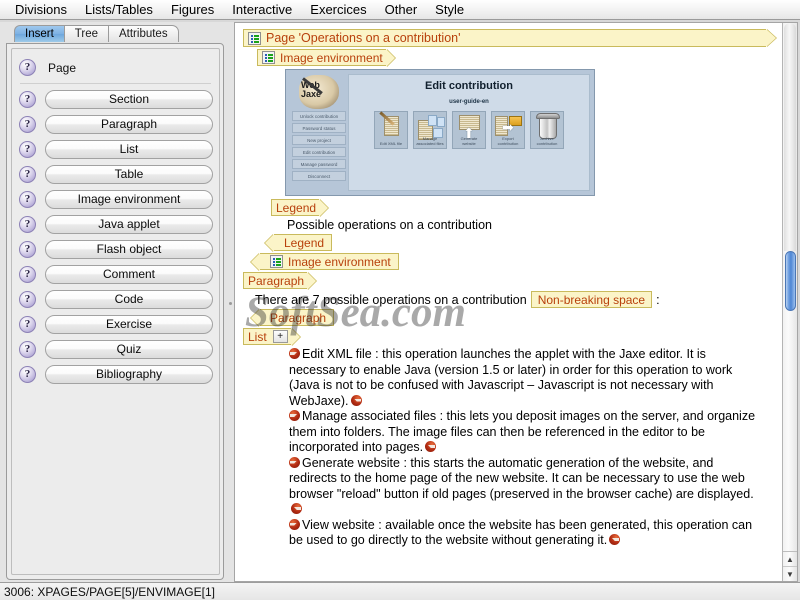  What do you see at coordinates (297, 317) in the screenshot?
I see `tag-paragraph-close: Paragraph` at bounding box center [297, 317].